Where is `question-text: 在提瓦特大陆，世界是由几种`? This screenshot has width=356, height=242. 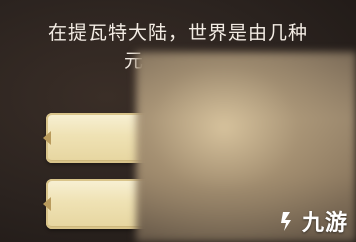 question-text: 在提瓦特大陆，世界是由几种 is located at coordinates (177, 33).